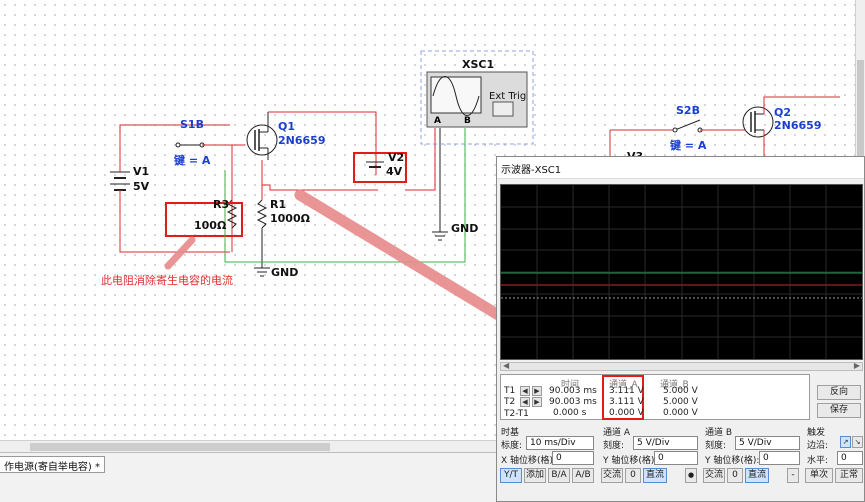  I want to click on screen-scrollbar: ◀ ▶, so click(681, 366).